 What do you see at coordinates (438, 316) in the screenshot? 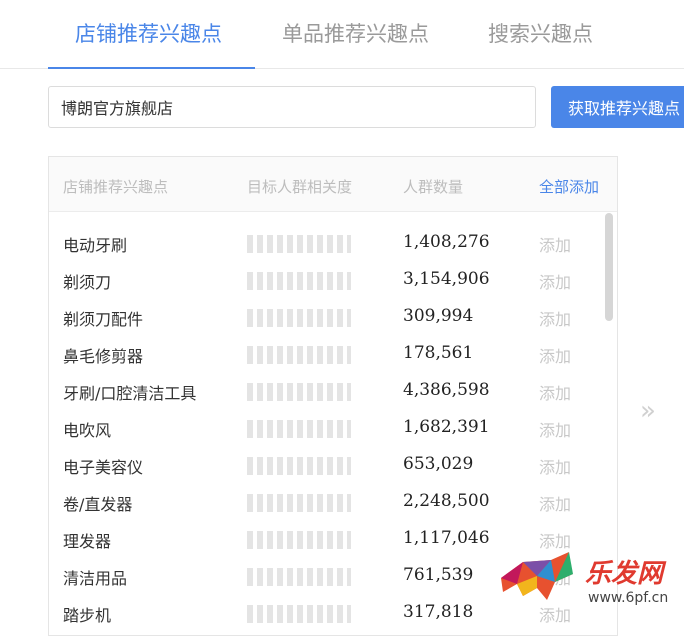
I see `audience-count: 309,994` at bounding box center [438, 316].